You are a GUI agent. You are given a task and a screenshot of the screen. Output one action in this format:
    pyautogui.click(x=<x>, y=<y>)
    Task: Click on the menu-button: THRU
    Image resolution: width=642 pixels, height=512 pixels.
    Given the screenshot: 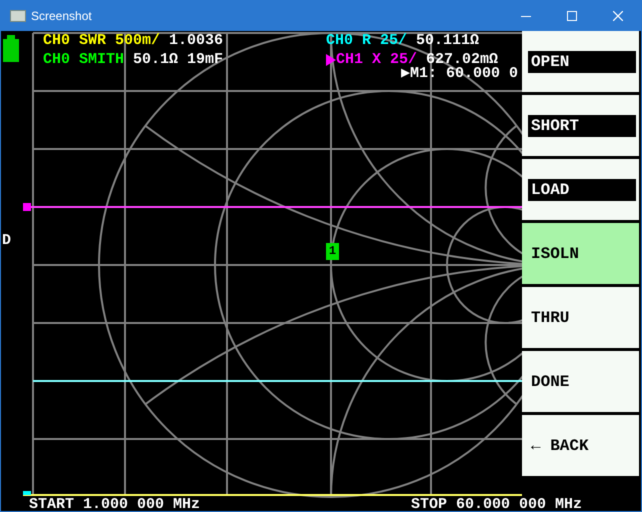 What is the action you would take?
    pyautogui.click(x=580, y=317)
    